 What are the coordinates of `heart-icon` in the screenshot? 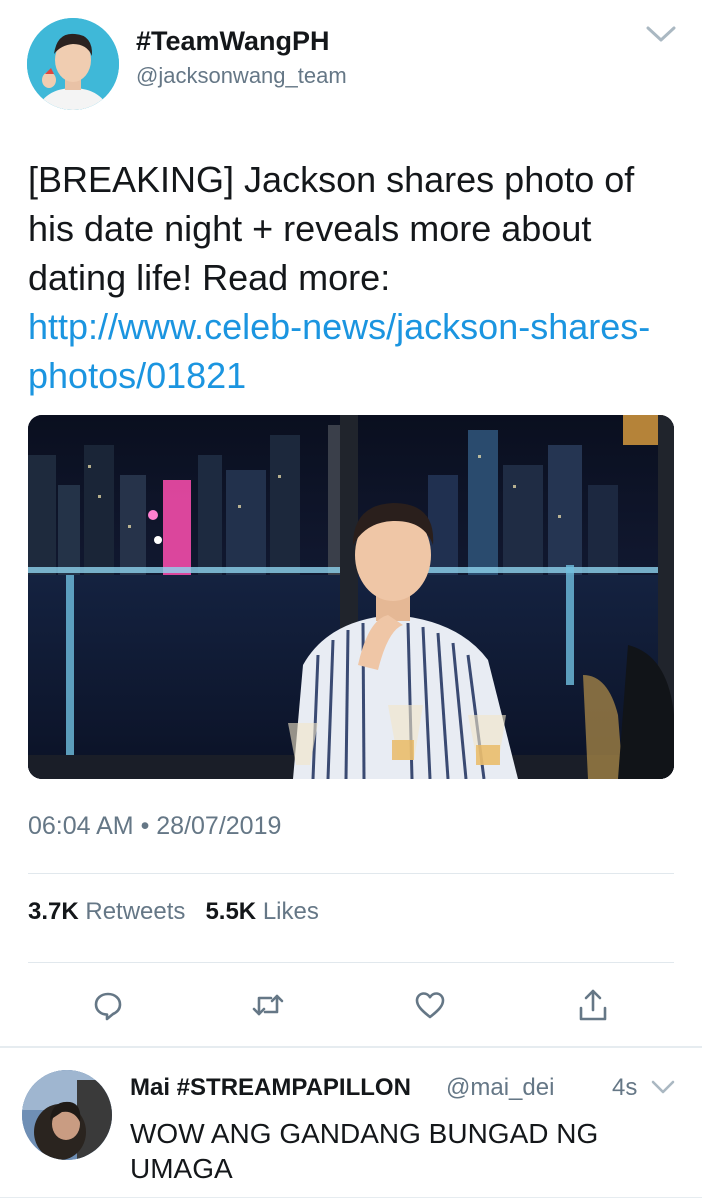 It's located at (430, 1005).